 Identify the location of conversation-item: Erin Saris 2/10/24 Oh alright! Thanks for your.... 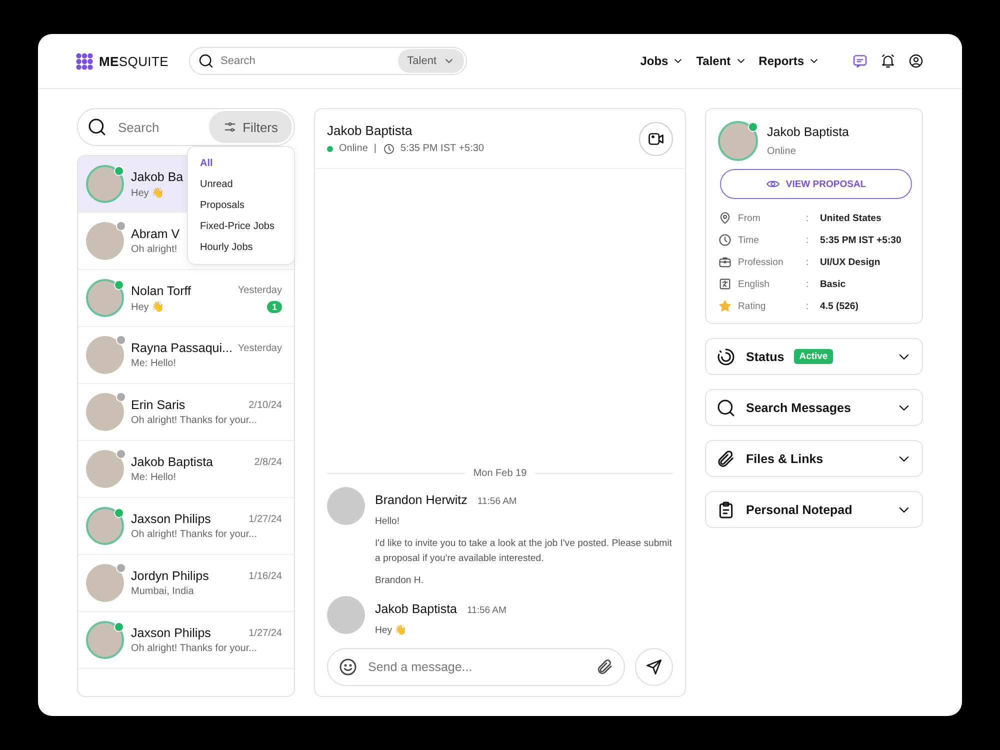
(186, 412).